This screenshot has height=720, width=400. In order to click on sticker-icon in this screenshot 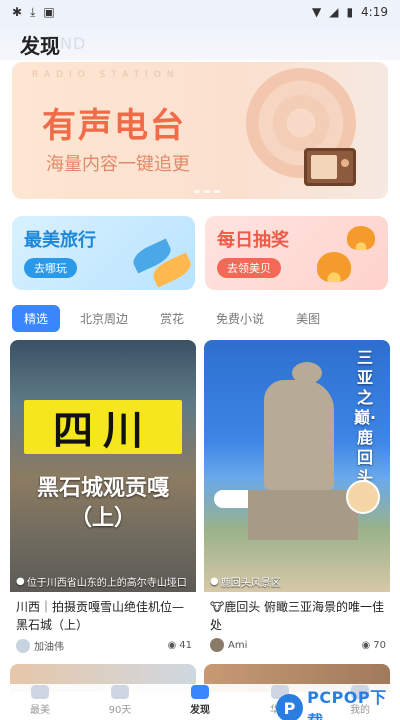, I will do `click(363, 497)`.